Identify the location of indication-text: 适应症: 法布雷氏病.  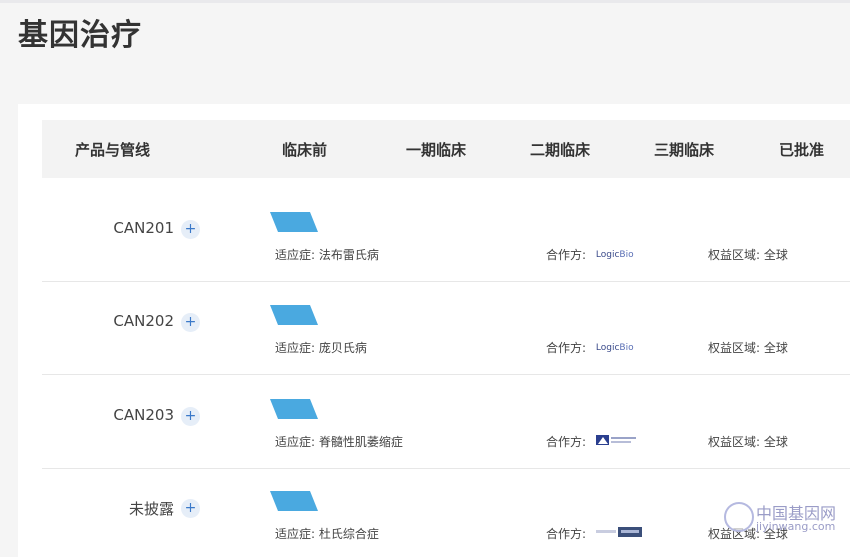
(327, 255).